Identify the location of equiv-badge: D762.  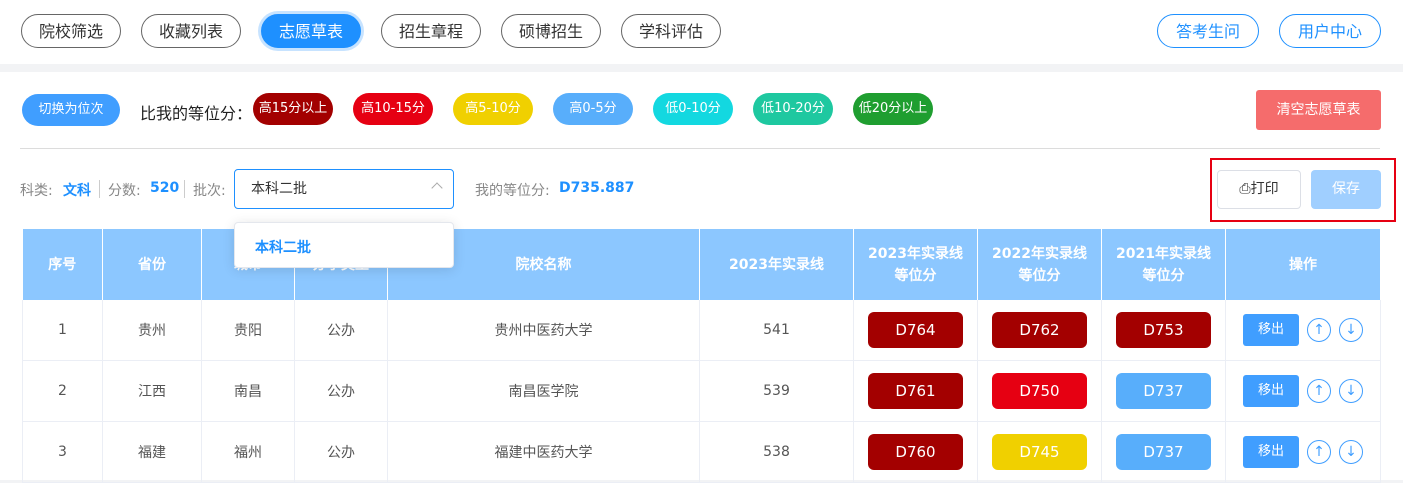
(1039, 330).